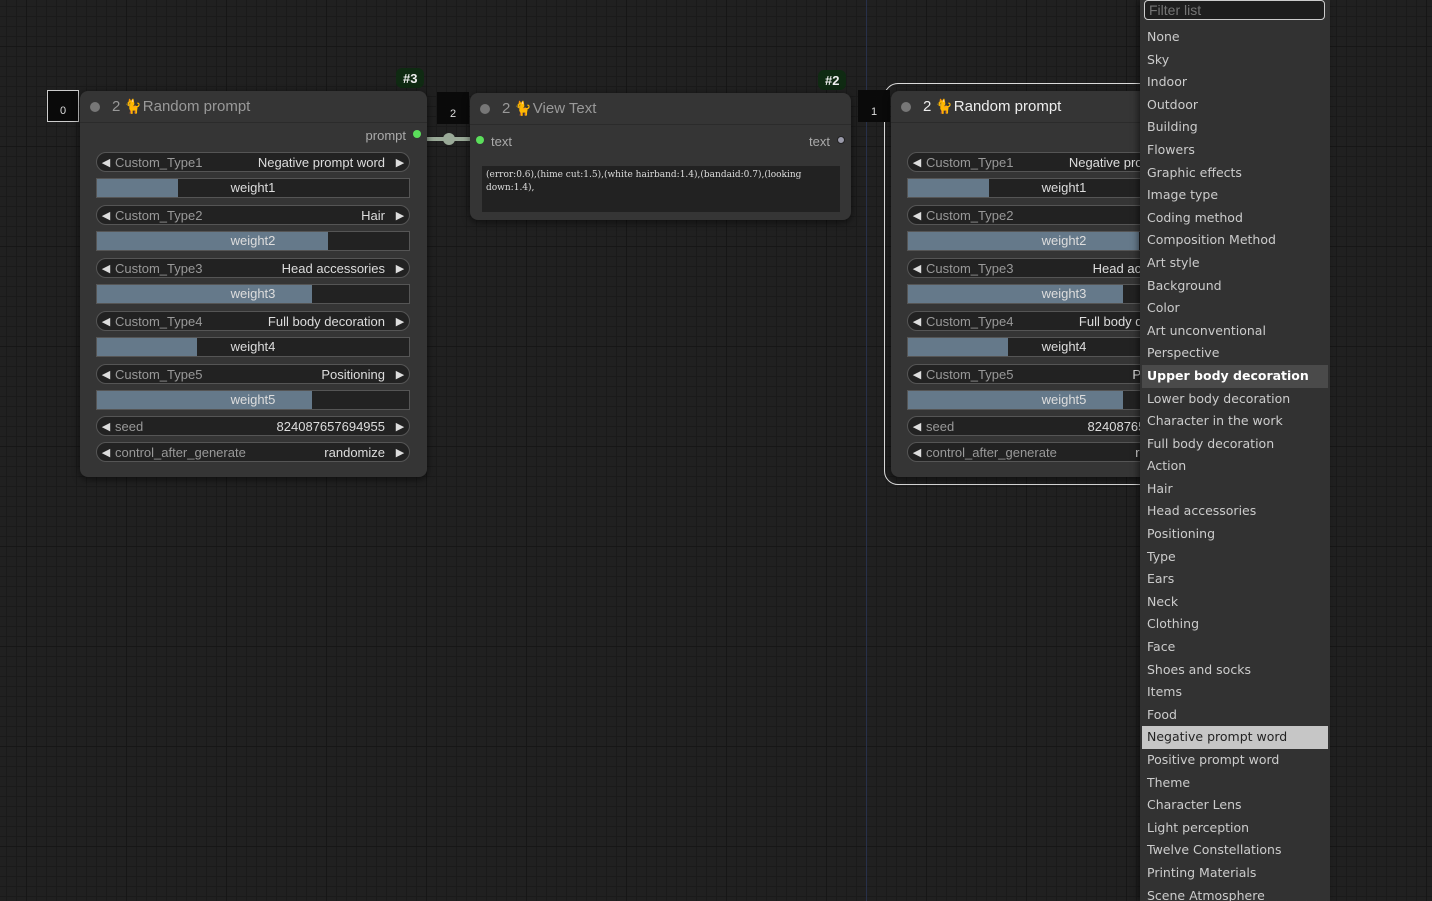  I want to click on dropdown-option: Light perception, so click(1235, 828).